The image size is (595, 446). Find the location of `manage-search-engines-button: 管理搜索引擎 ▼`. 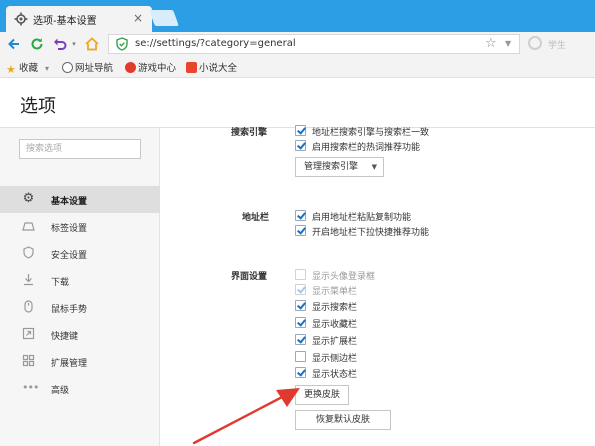

manage-search-engines-button: 管理搜索引擎 ▼ is located at coordinates (339, 167).